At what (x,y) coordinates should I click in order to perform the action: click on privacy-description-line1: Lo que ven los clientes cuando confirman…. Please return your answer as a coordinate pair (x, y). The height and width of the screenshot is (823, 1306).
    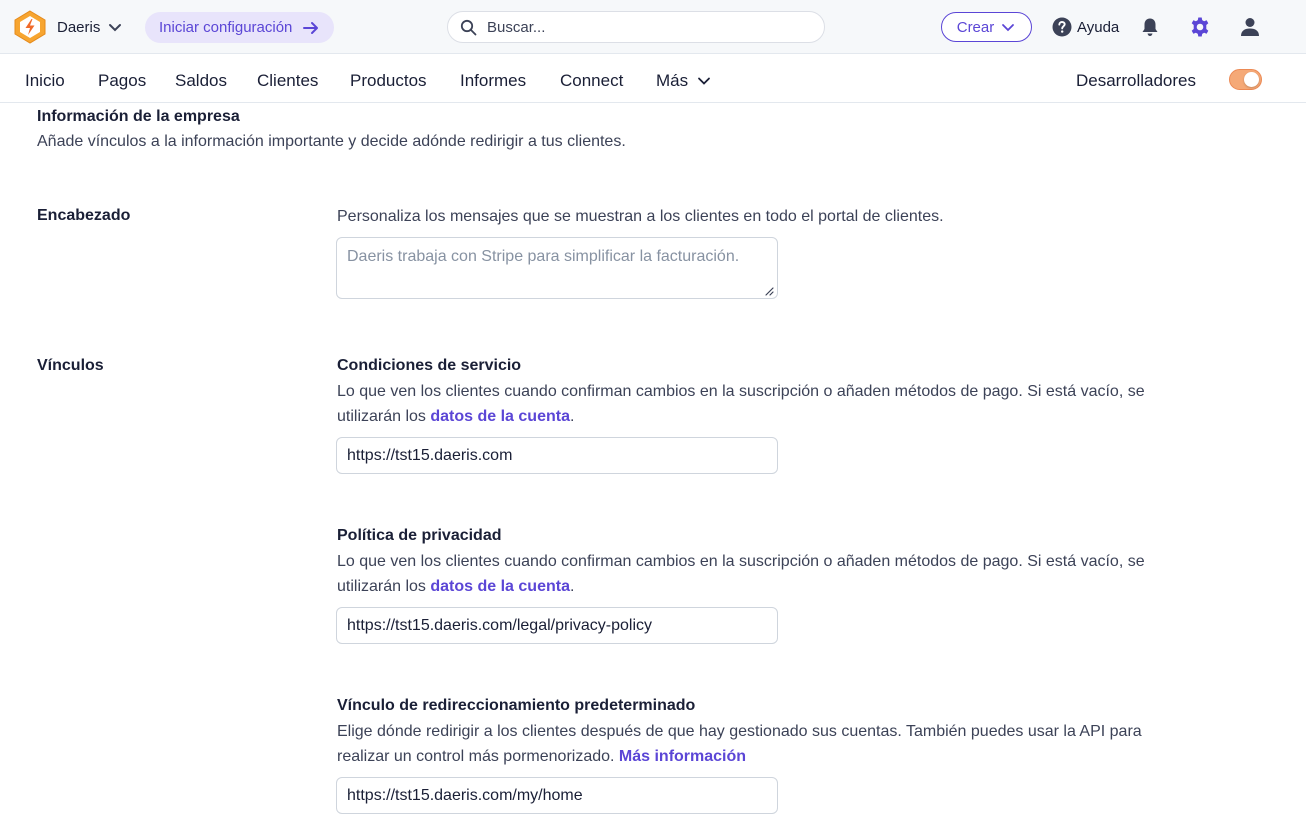
    Looking at the image, I should click on (741, 561).